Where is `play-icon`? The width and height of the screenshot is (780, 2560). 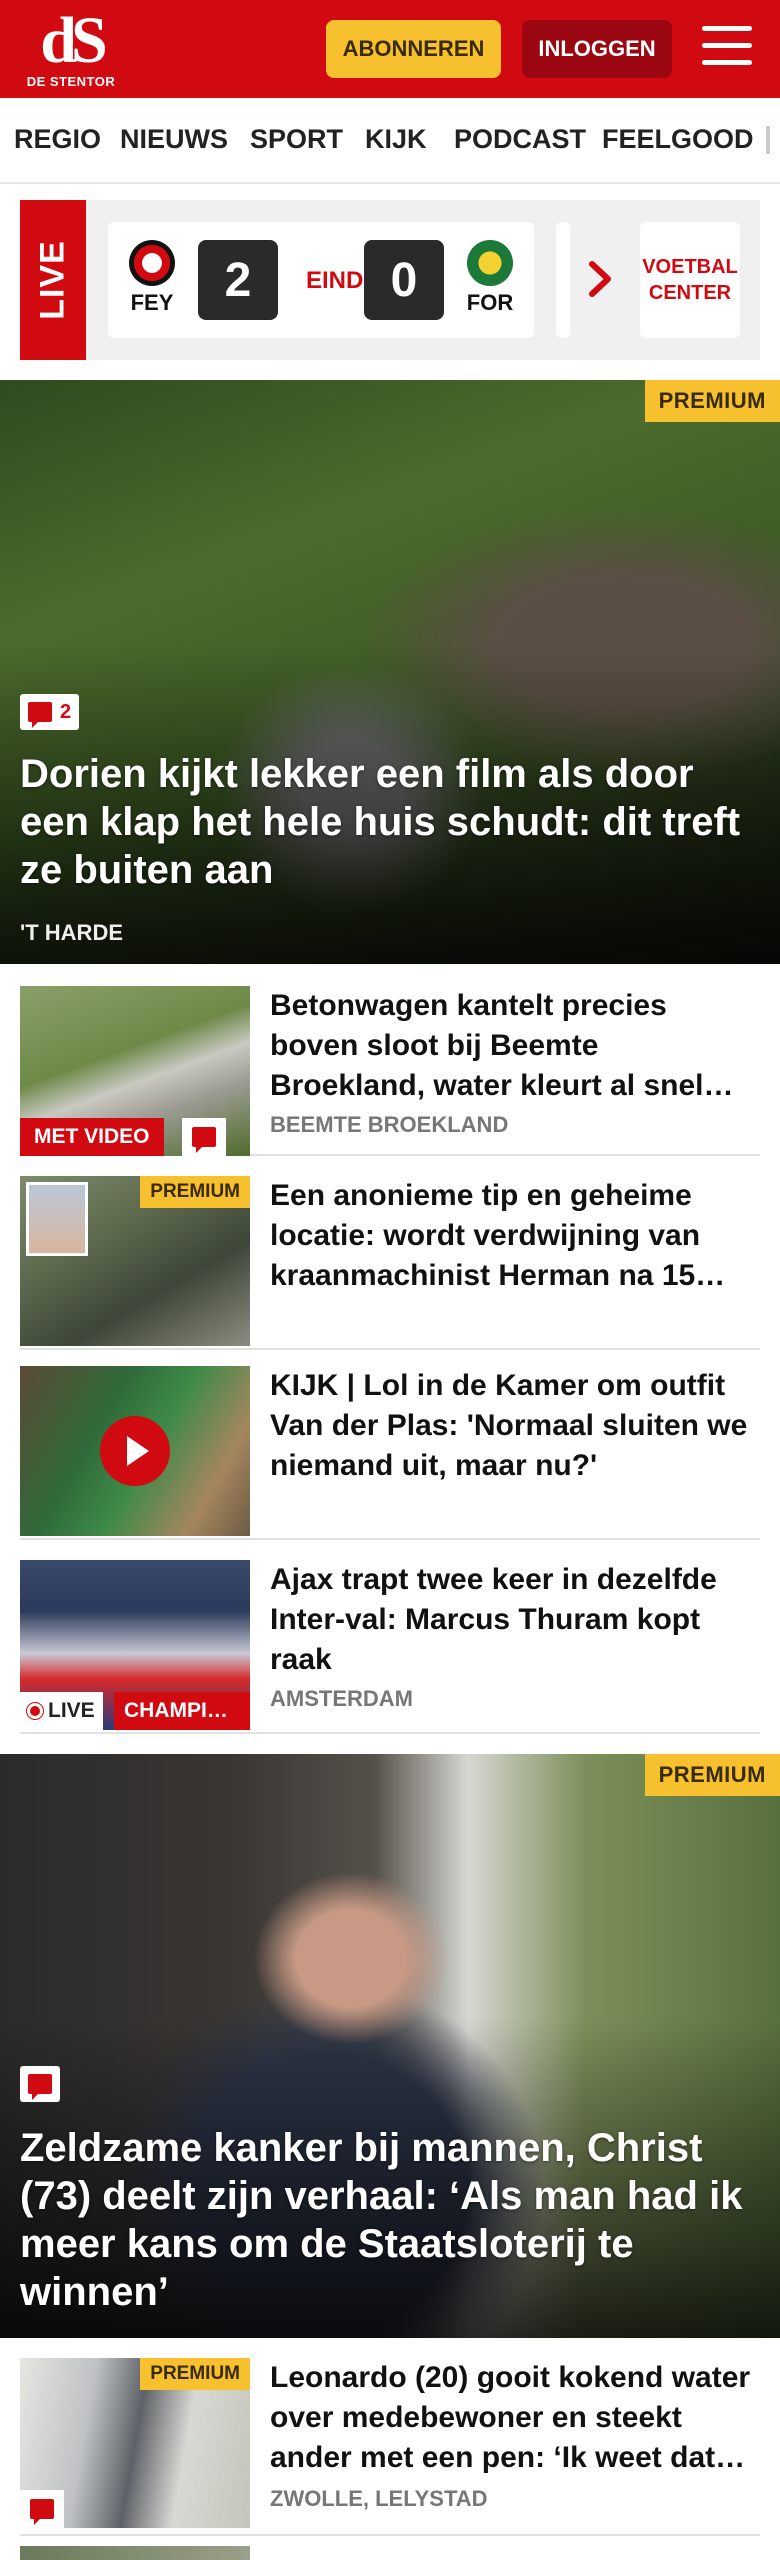
play-icon is located at coordinates (135, 1451).